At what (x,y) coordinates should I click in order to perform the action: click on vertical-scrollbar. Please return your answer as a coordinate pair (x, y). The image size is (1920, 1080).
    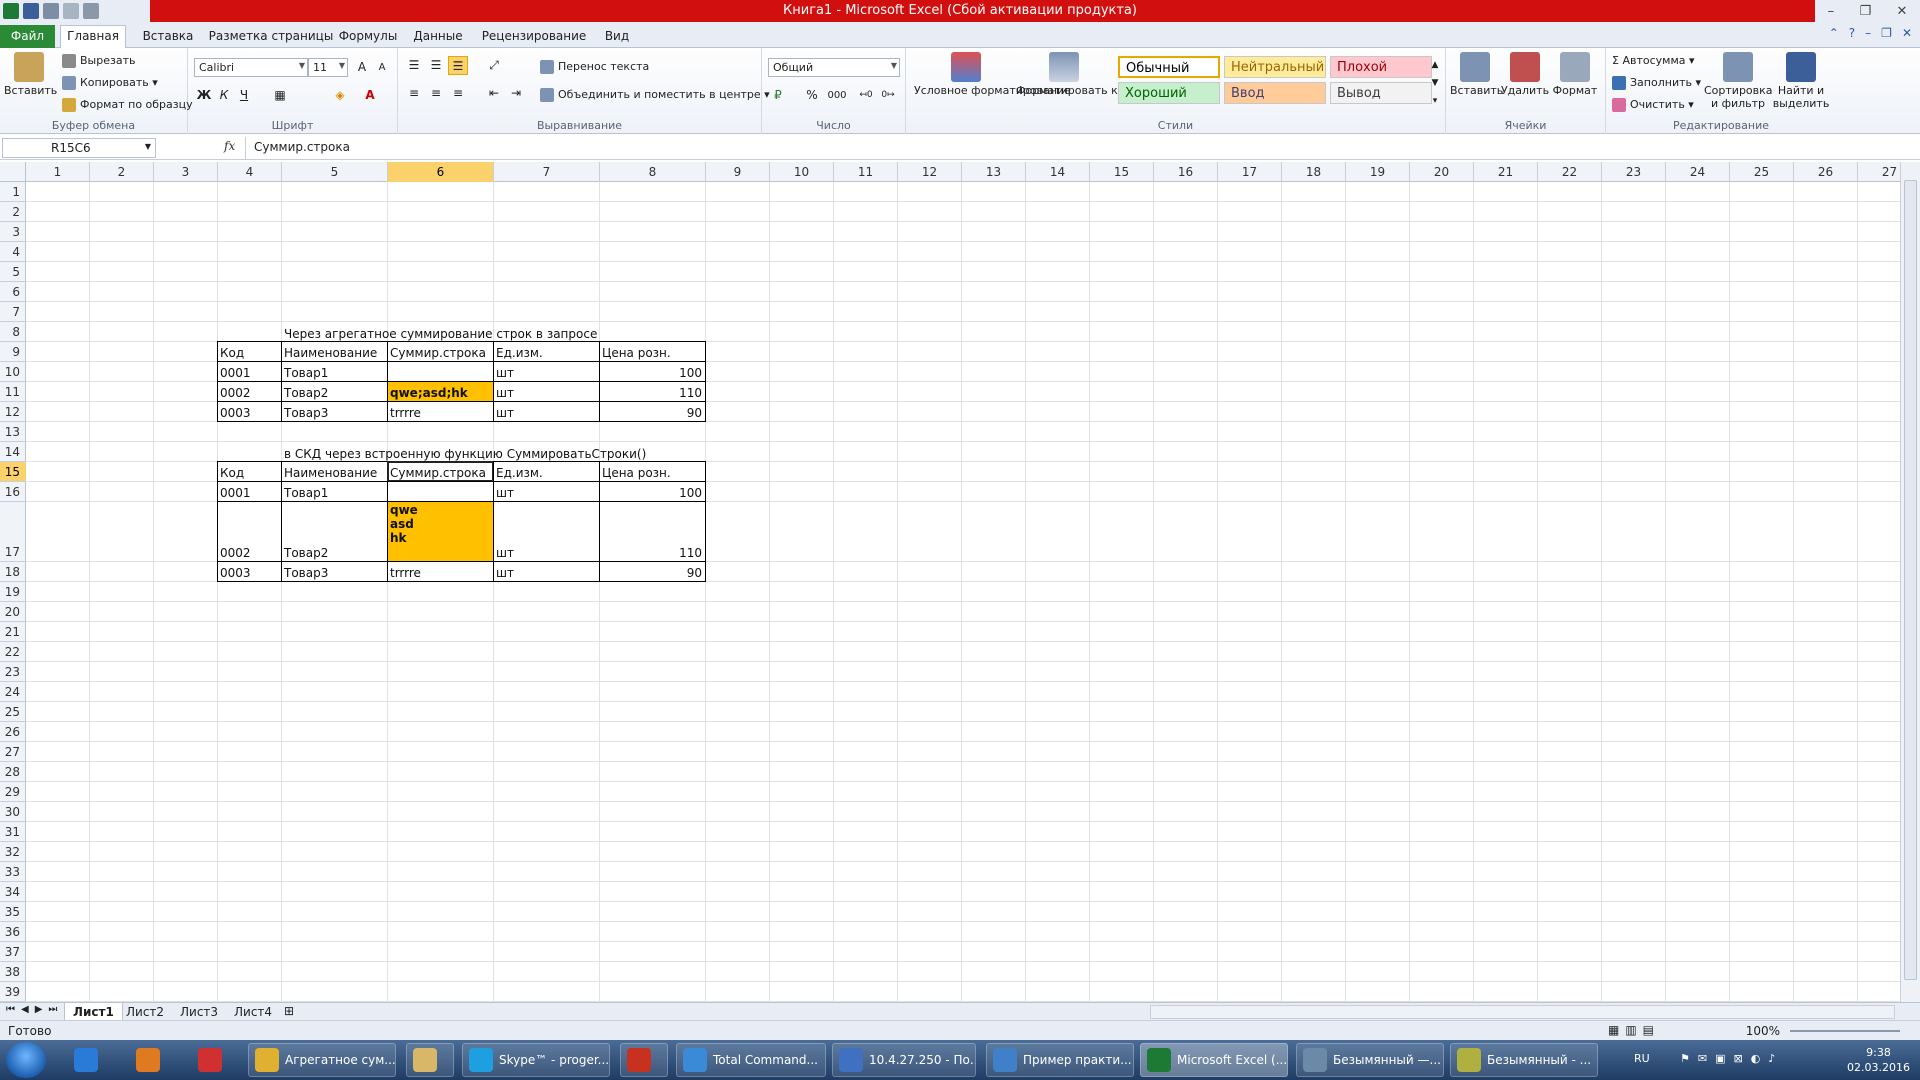
    Looking at the image, I should click on (1910, 588).